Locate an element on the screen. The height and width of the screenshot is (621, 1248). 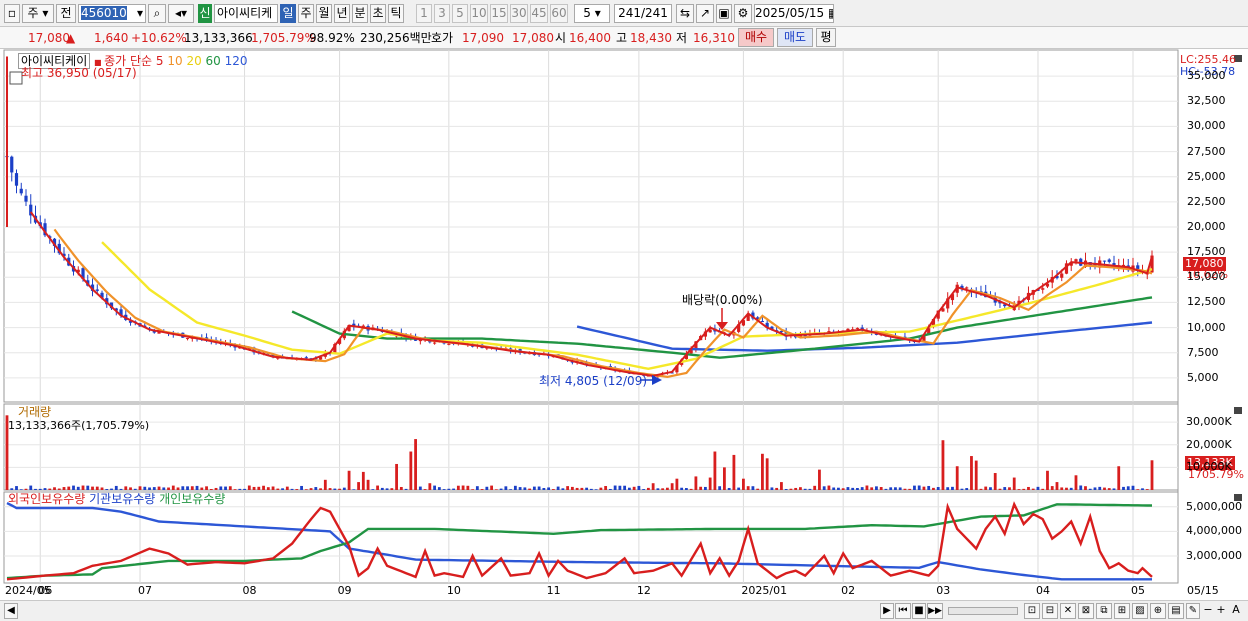
stop-icon: ■ is located at coordinates (919, 611).